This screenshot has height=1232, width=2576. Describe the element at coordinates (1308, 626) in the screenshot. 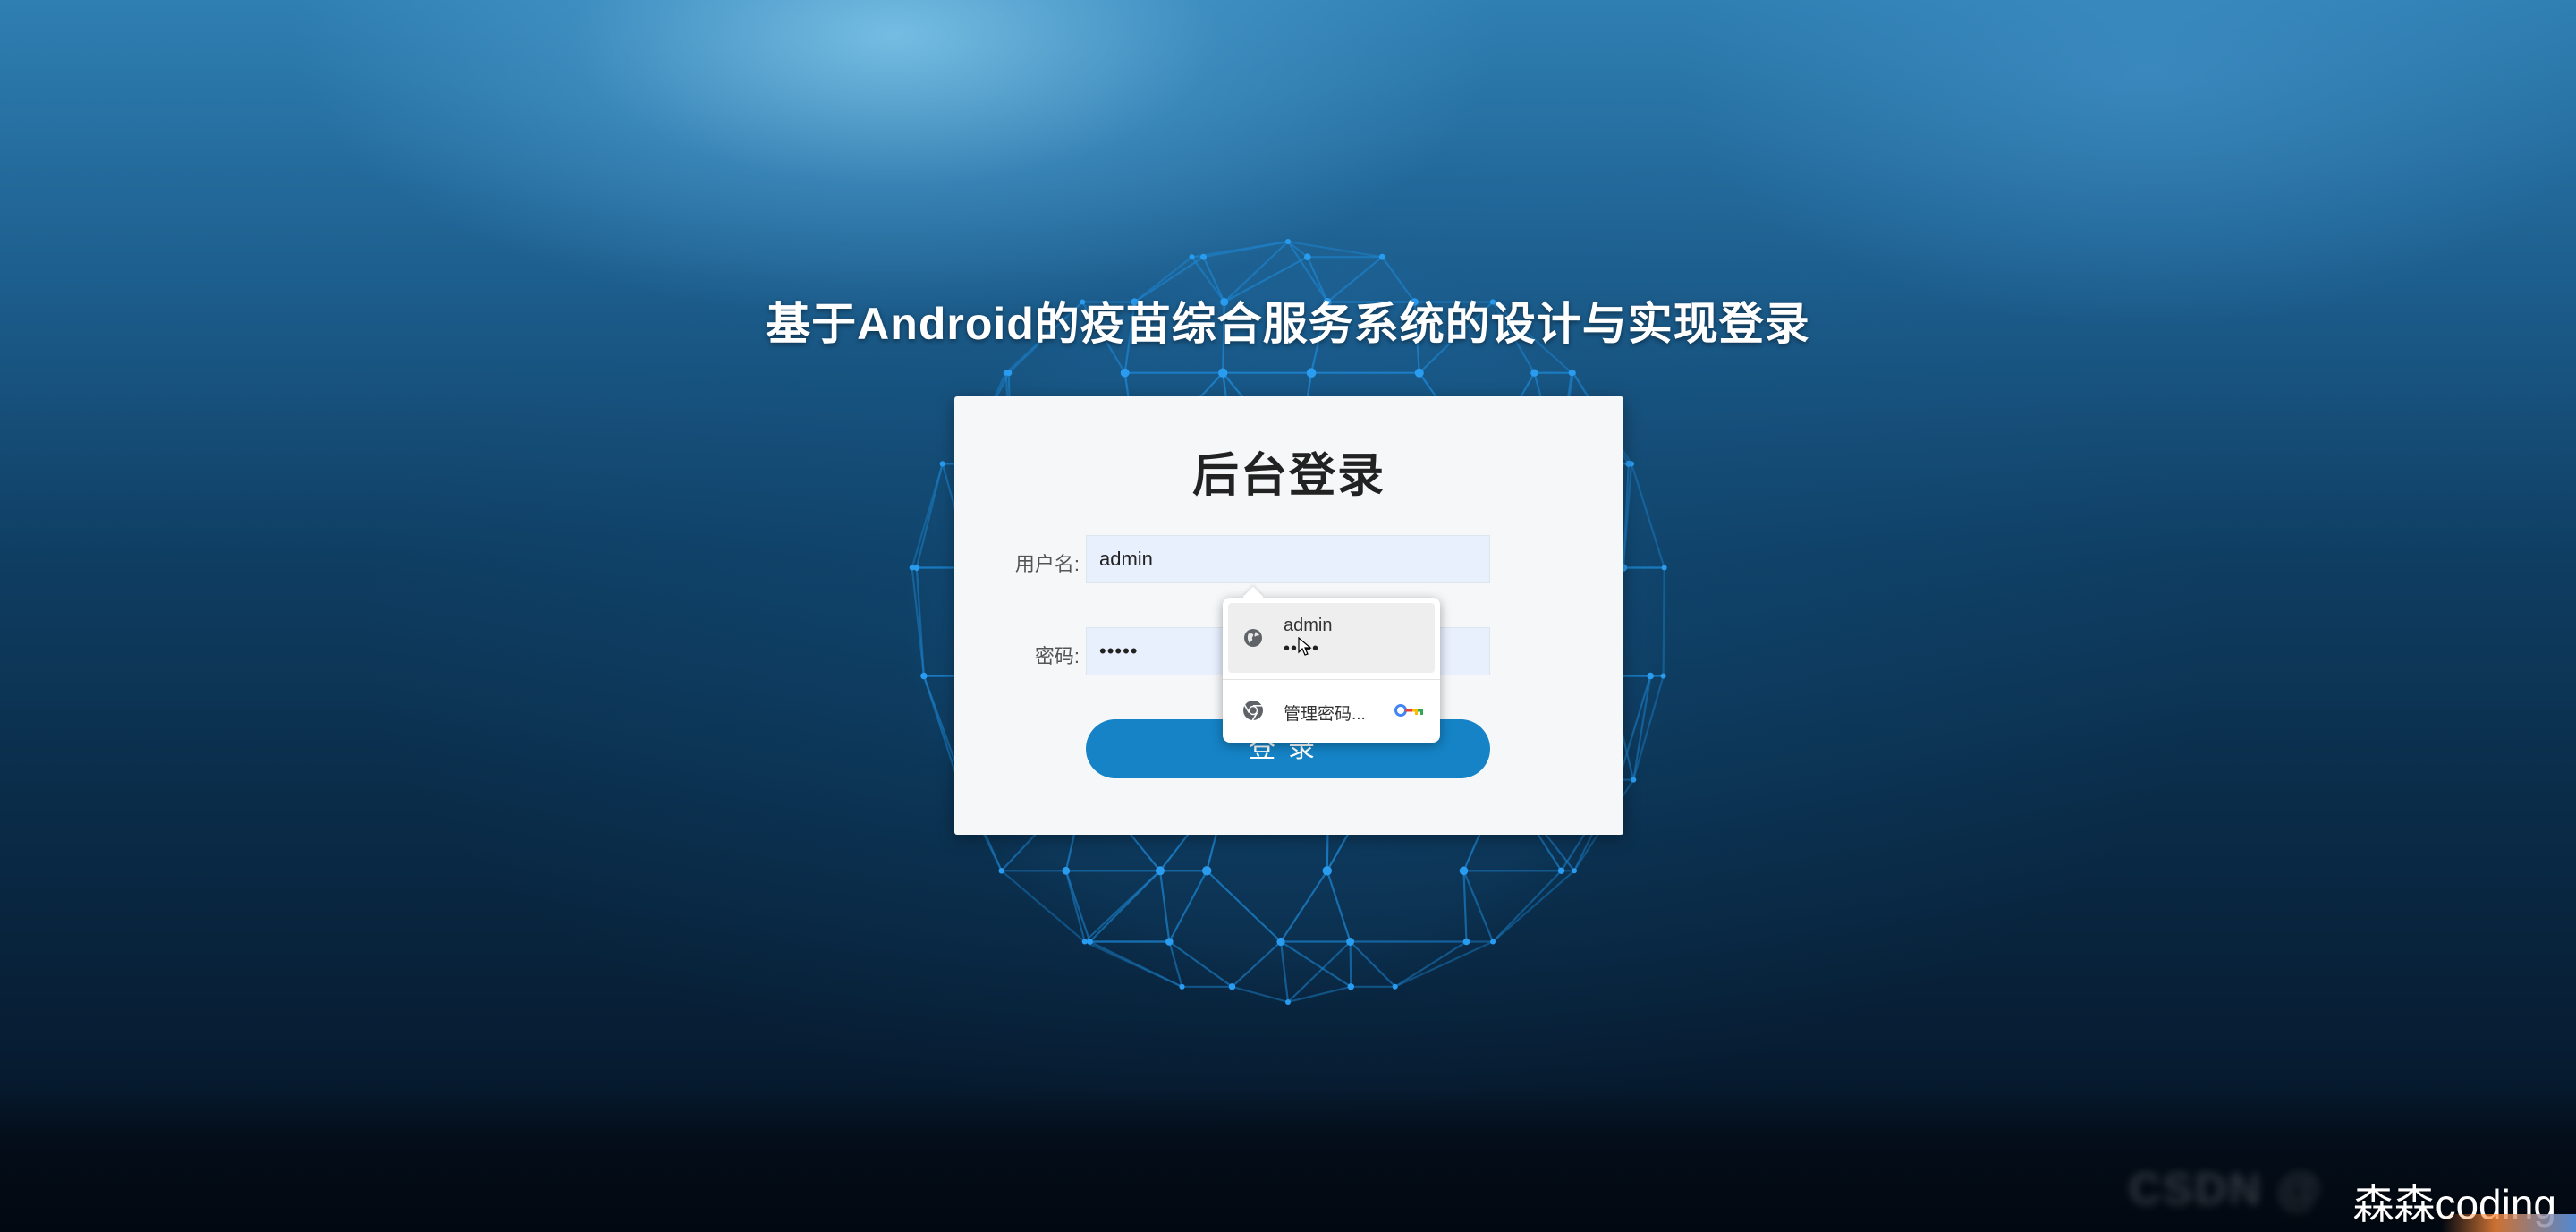

I see `autofill-suggestion-username: admin` at that location.